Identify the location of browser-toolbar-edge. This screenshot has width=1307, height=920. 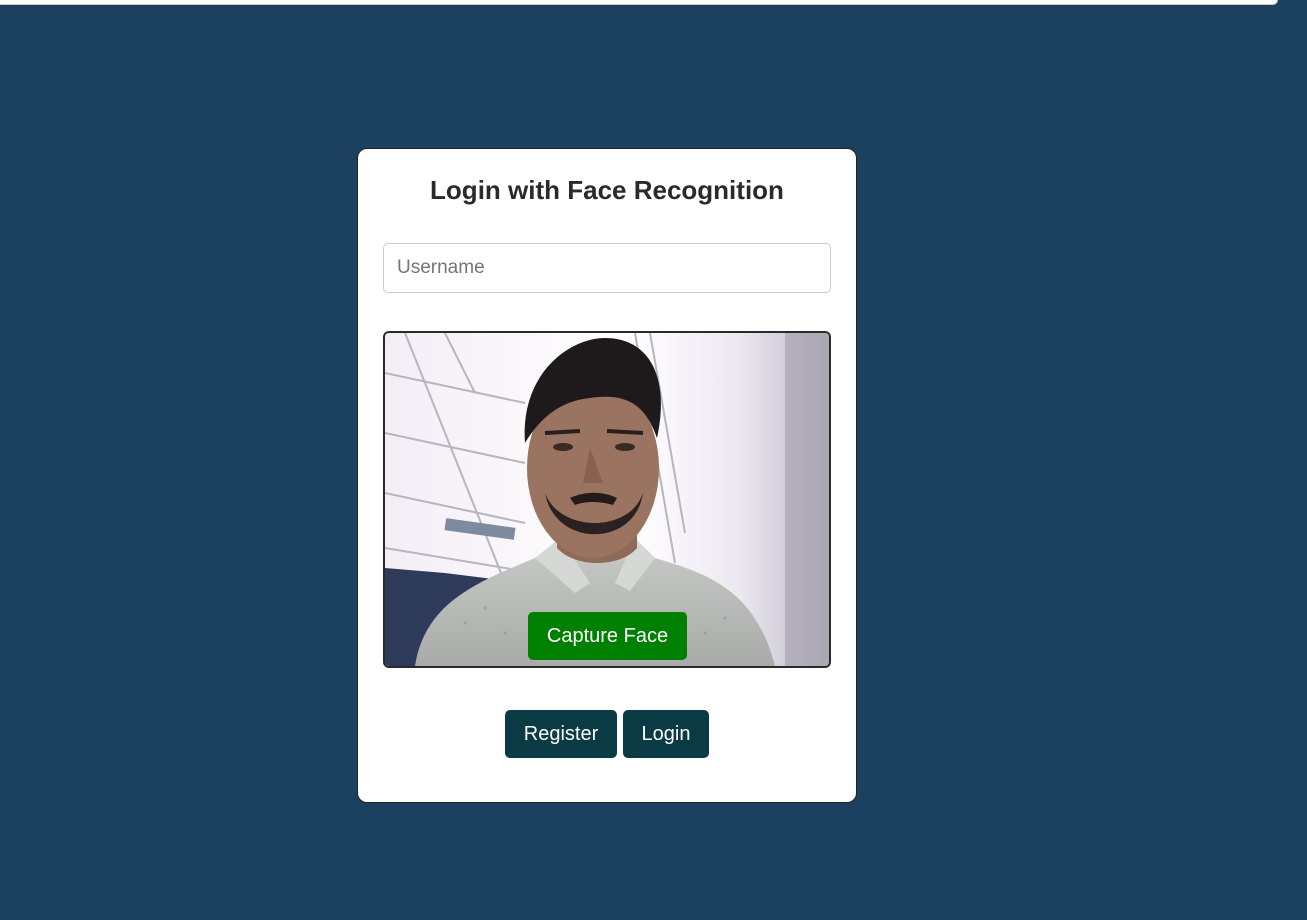
(639, 2).